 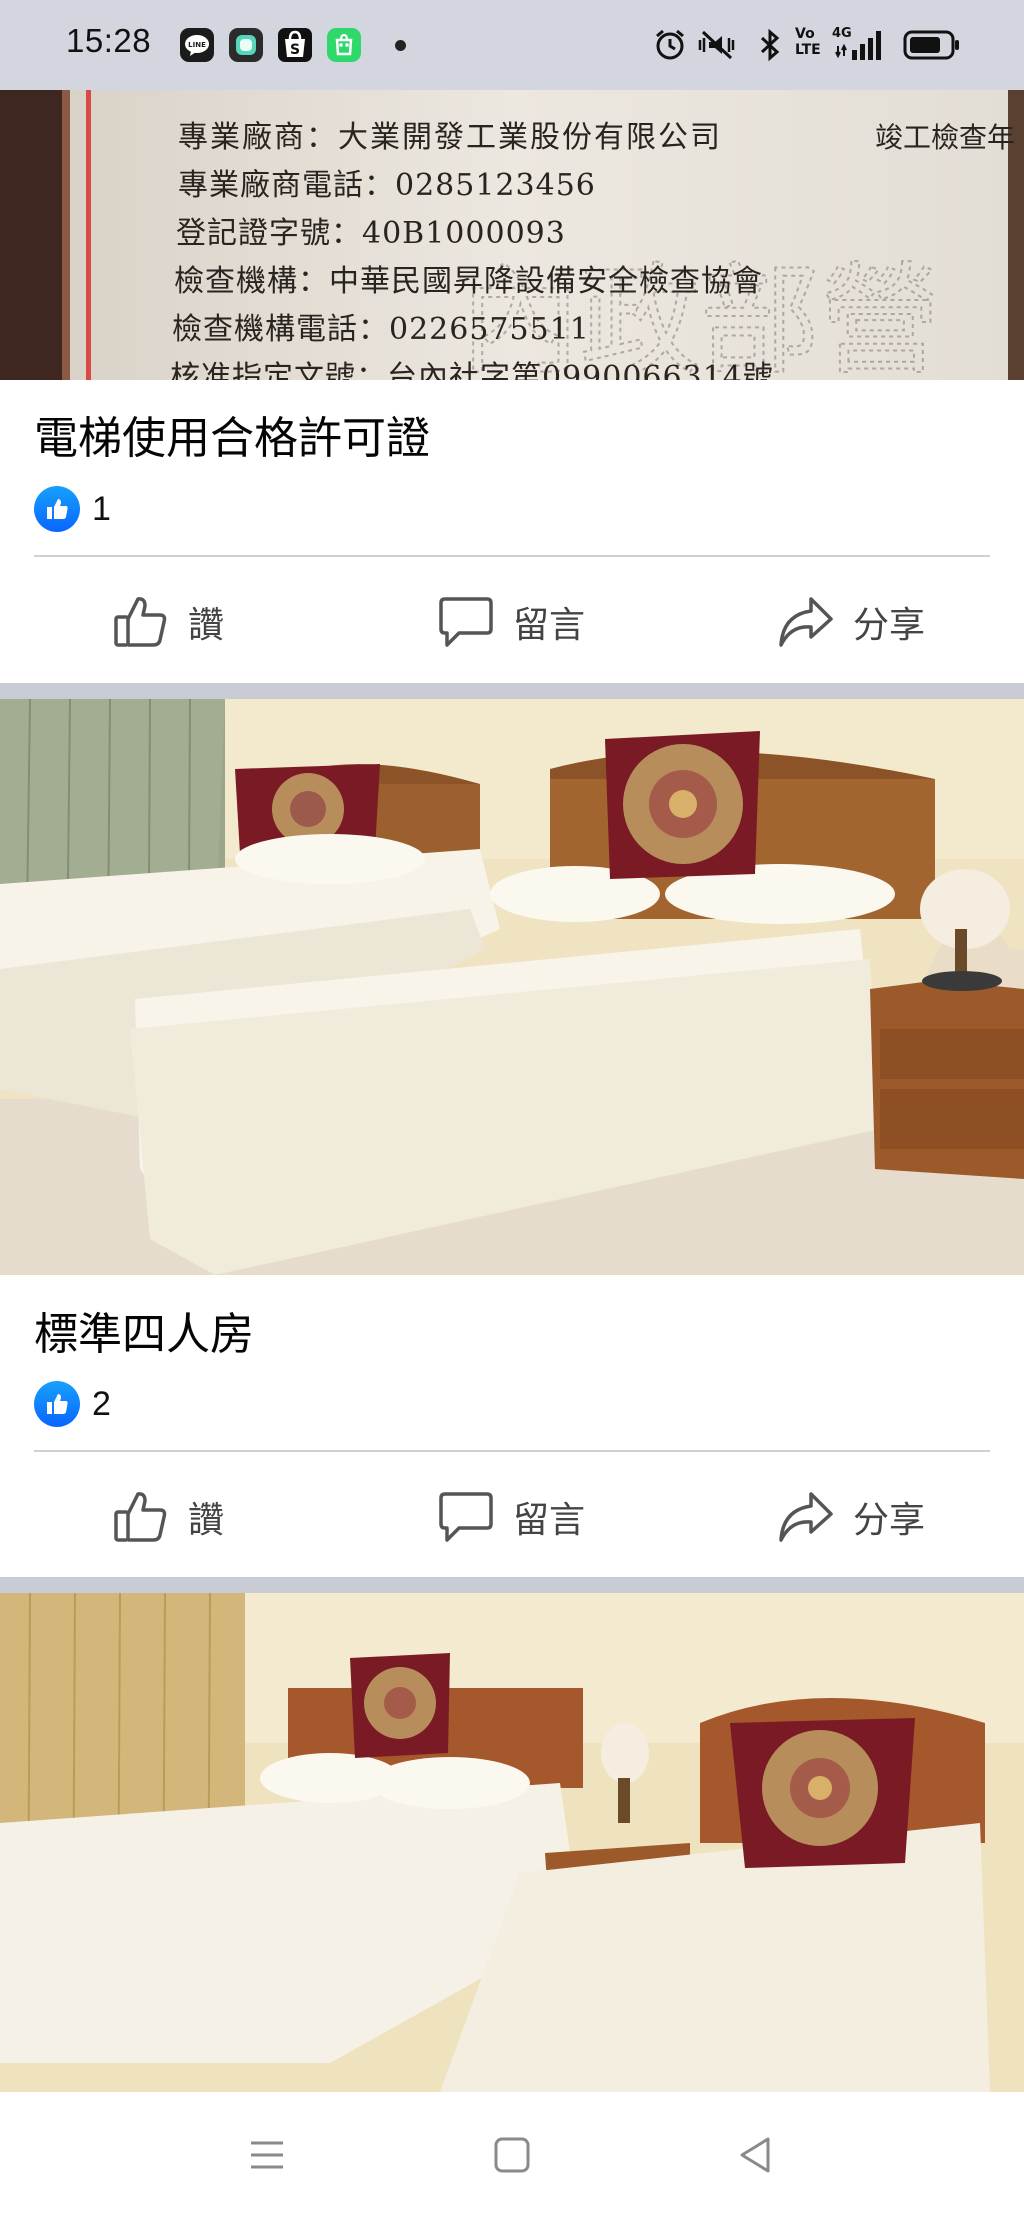 I want to click on reaction-count: 2, so click(x=101, y=1403).